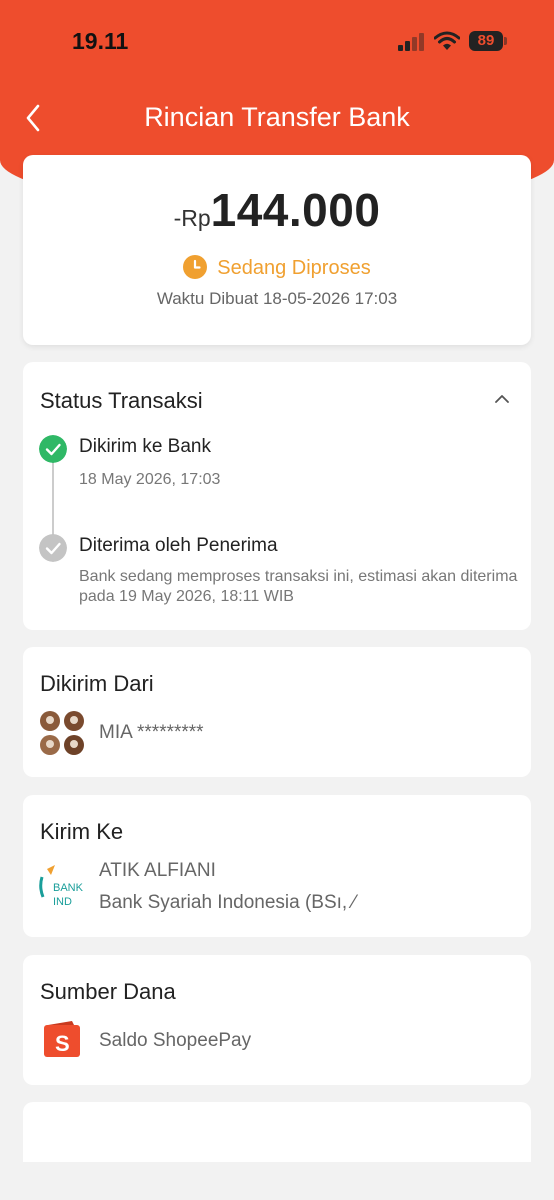 This screenshot has width=554, height=1200. What do you see at coordinates (108, 991) in the screenshot?
I see `section-title-source: Sumber Dana` at bounding box center [108, 991].